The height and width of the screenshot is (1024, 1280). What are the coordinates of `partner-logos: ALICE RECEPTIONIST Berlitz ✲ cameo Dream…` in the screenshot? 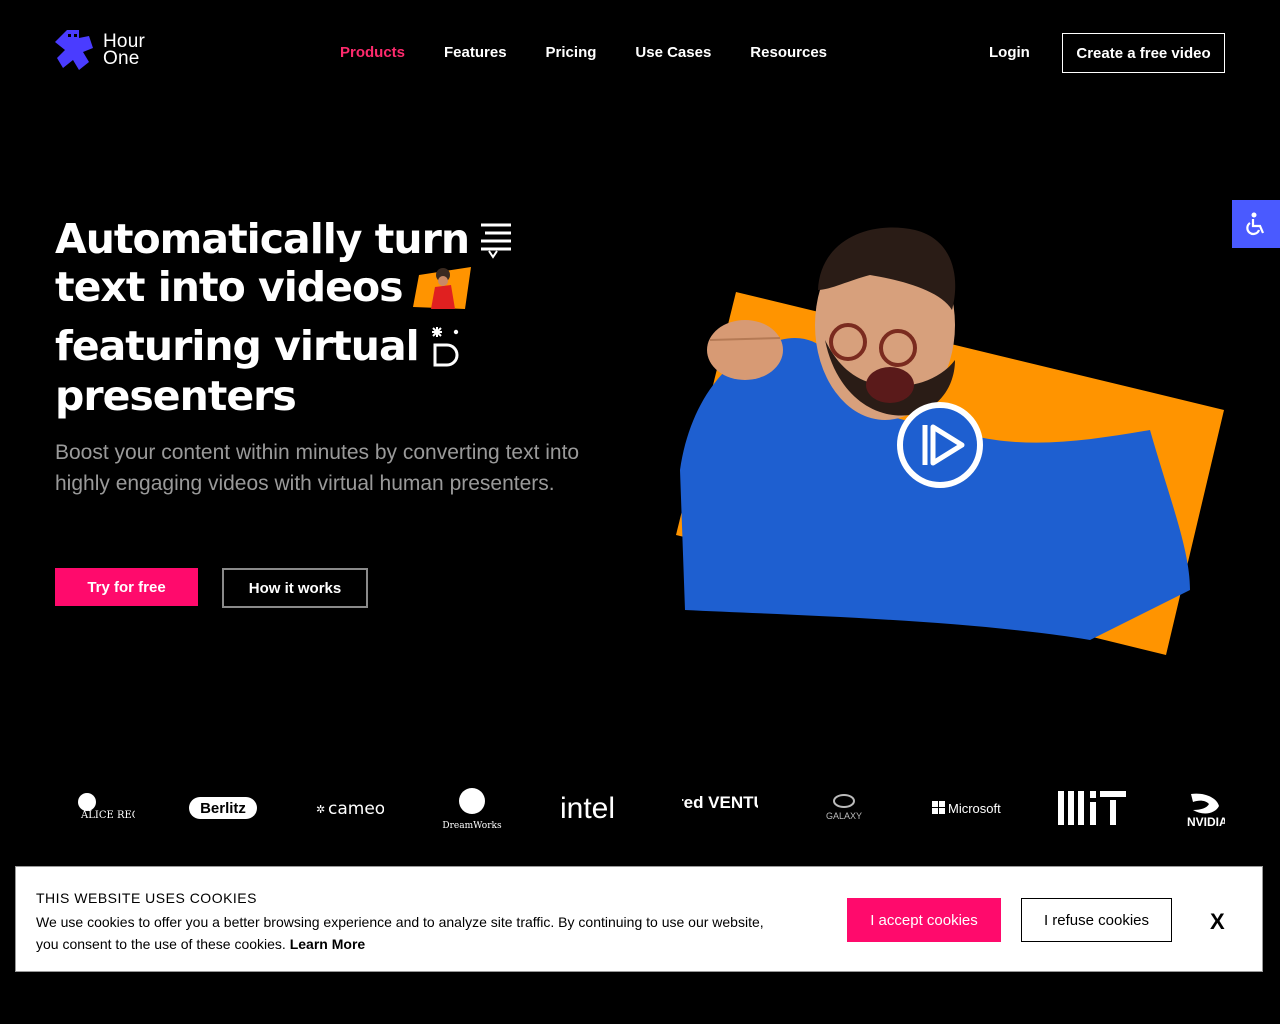 It's located at (667, 808).